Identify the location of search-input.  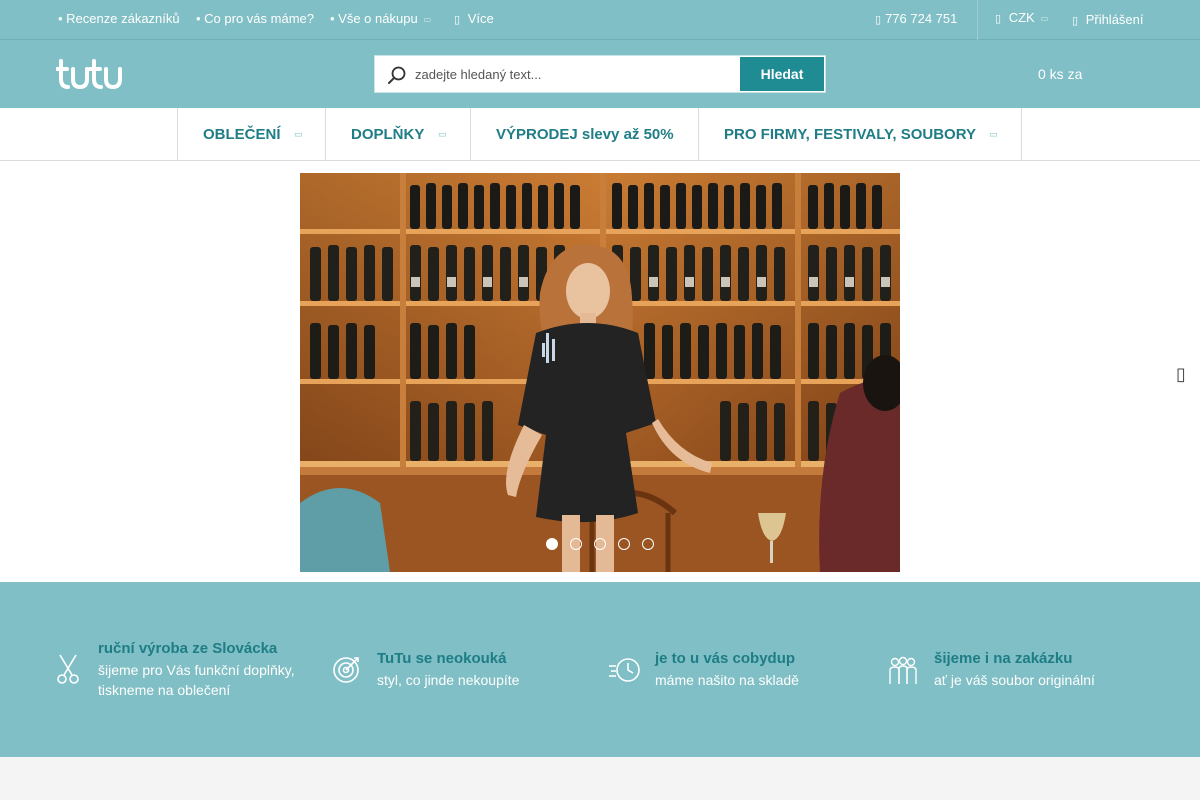
(575, 74).